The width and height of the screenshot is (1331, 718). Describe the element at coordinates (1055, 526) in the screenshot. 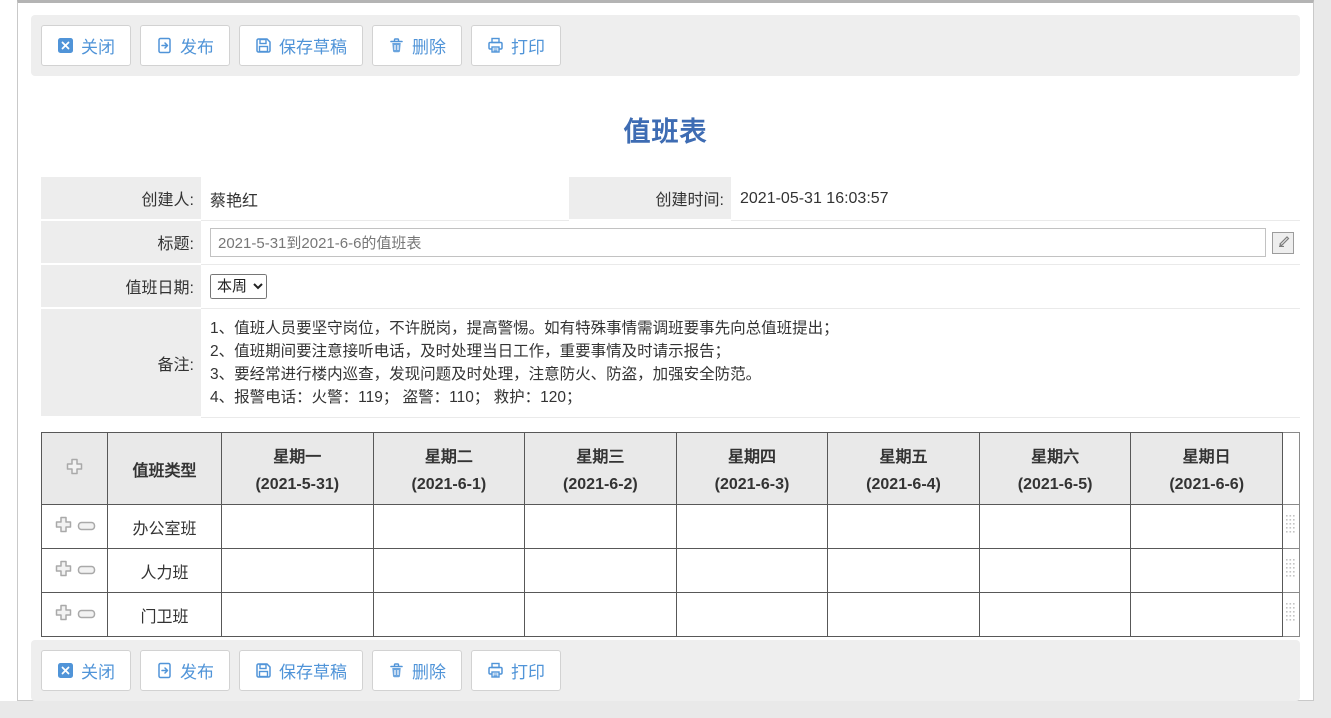

I see `duty-cell-r1-c6` at that location.